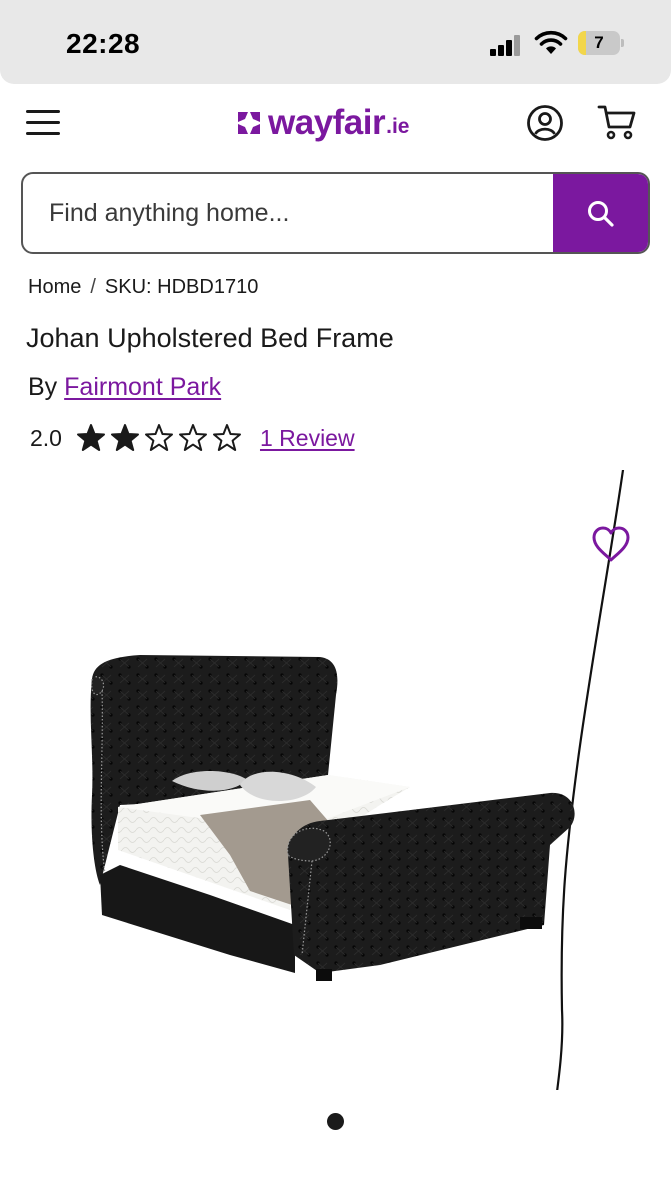  Describe the element at coordinates (611, 545) in the screenshot. I see `heart-outline-icon` at that location.